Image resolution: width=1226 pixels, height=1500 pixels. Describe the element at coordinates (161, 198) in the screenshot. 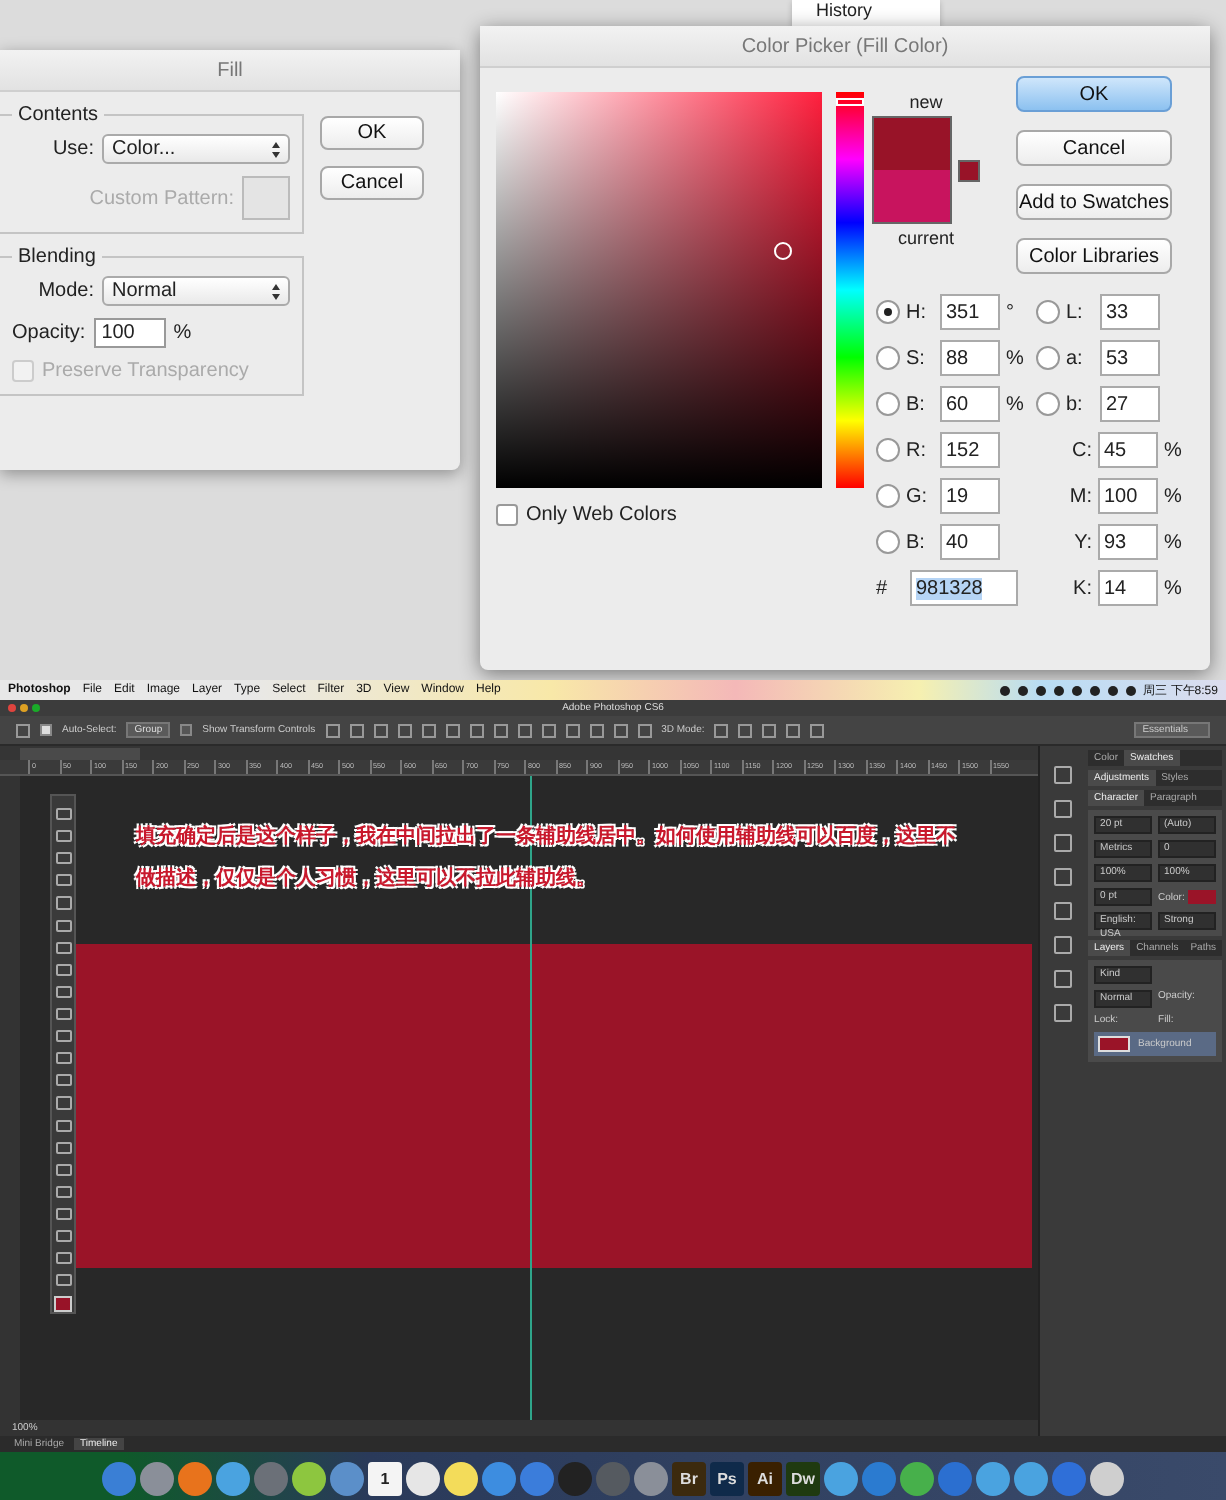

I see `custom-pattern-label: Custom Pattern:` at that location.